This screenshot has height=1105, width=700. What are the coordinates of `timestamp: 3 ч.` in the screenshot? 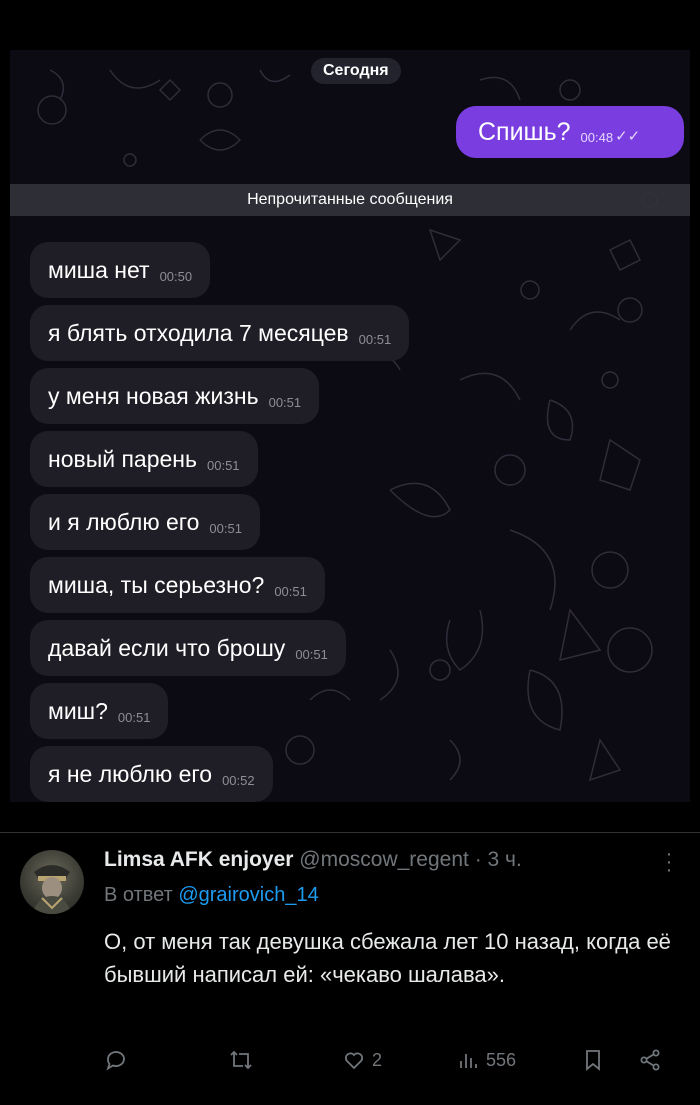 It's located at (505, 859).